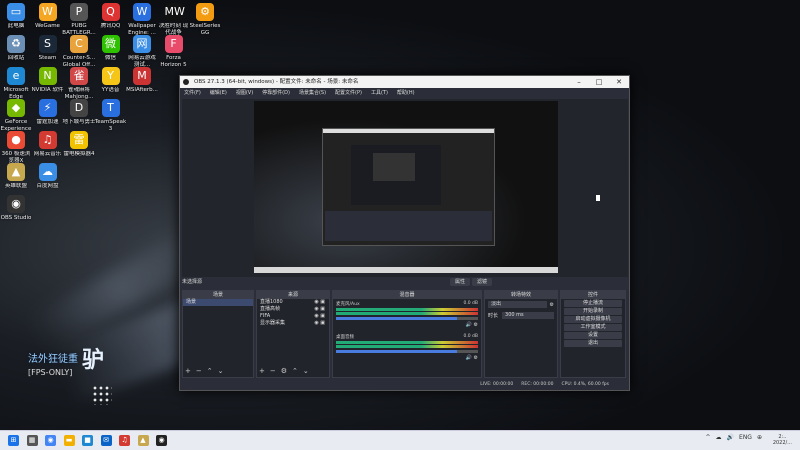 The image size is (800, 450). I want to click on desktop-icon: ● 360 极速浏览器X, so click(16, 147).